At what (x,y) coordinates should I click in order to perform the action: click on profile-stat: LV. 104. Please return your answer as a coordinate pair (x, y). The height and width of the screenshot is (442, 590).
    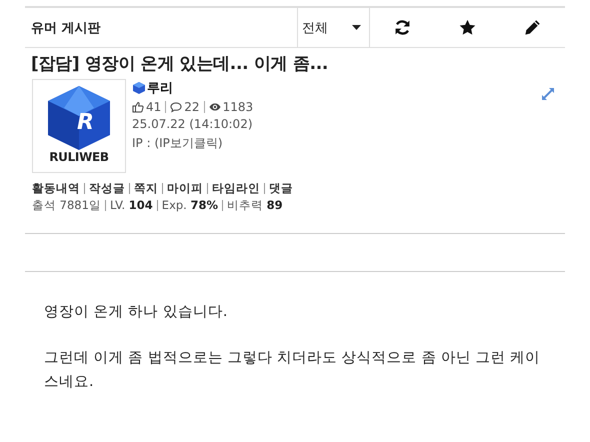
    Looking at the image, I should click on (130, 205).